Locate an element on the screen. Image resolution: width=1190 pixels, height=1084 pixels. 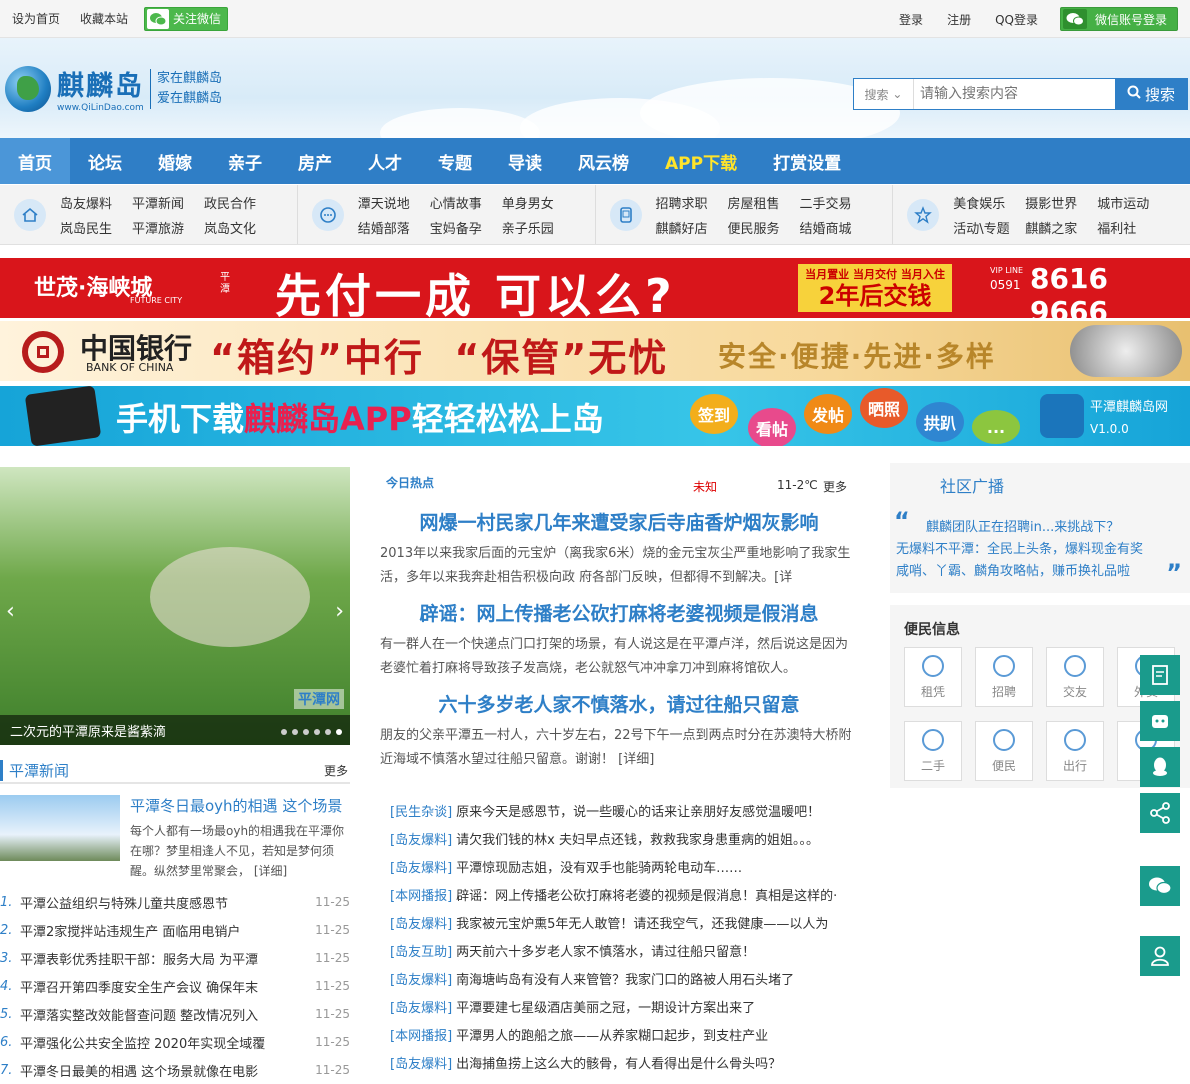
item-title: 平潭2家搅拌站违规生产 面临用电销户 is located at coordinates (167, 930).